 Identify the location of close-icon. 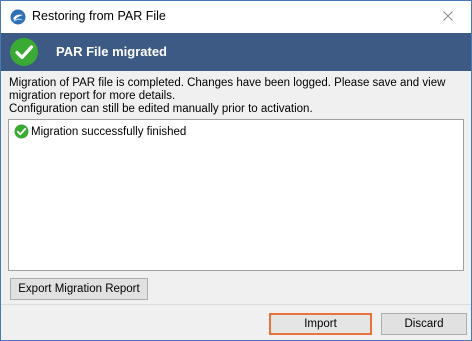
(448, 17).